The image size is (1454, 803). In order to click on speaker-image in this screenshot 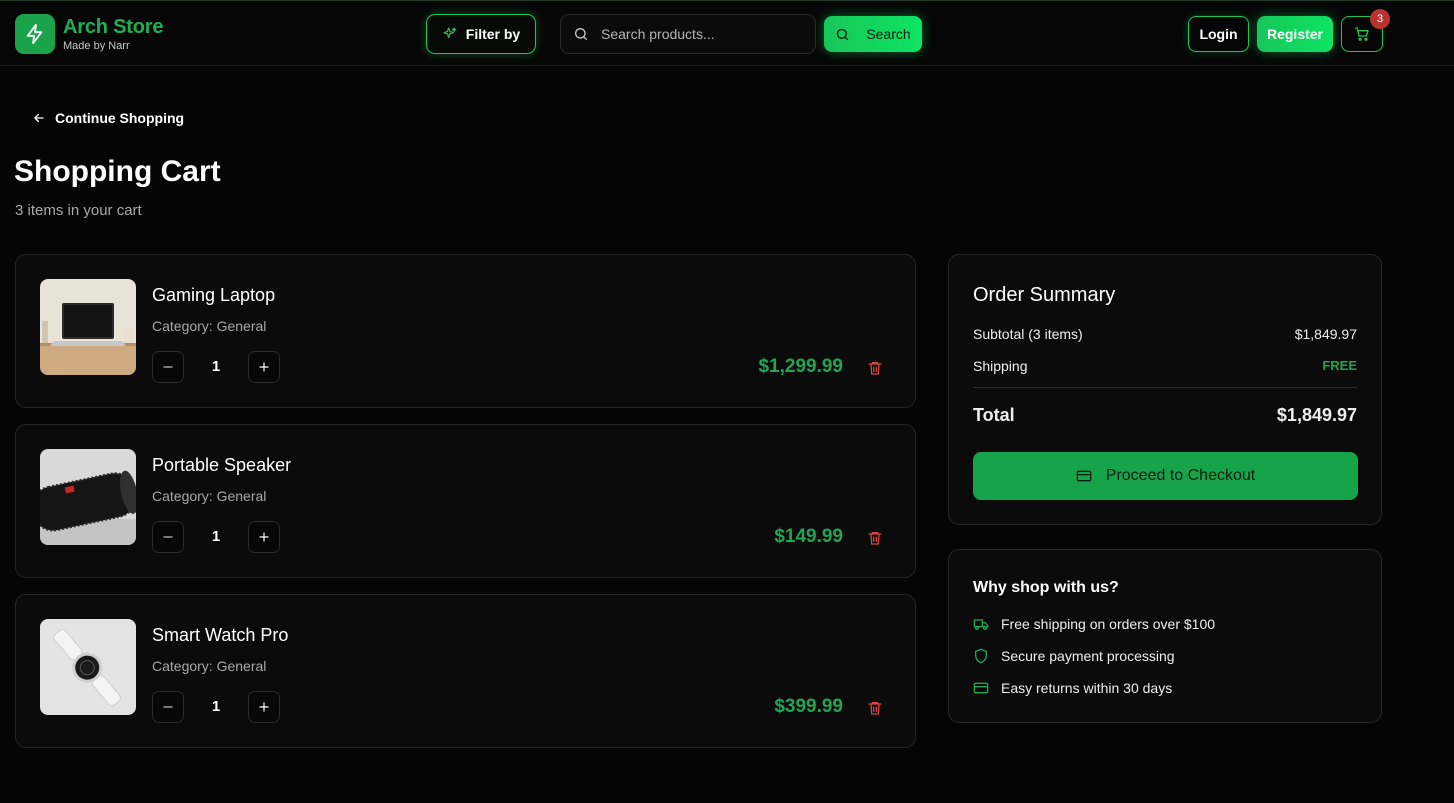, I will do `click(88, 497)`.